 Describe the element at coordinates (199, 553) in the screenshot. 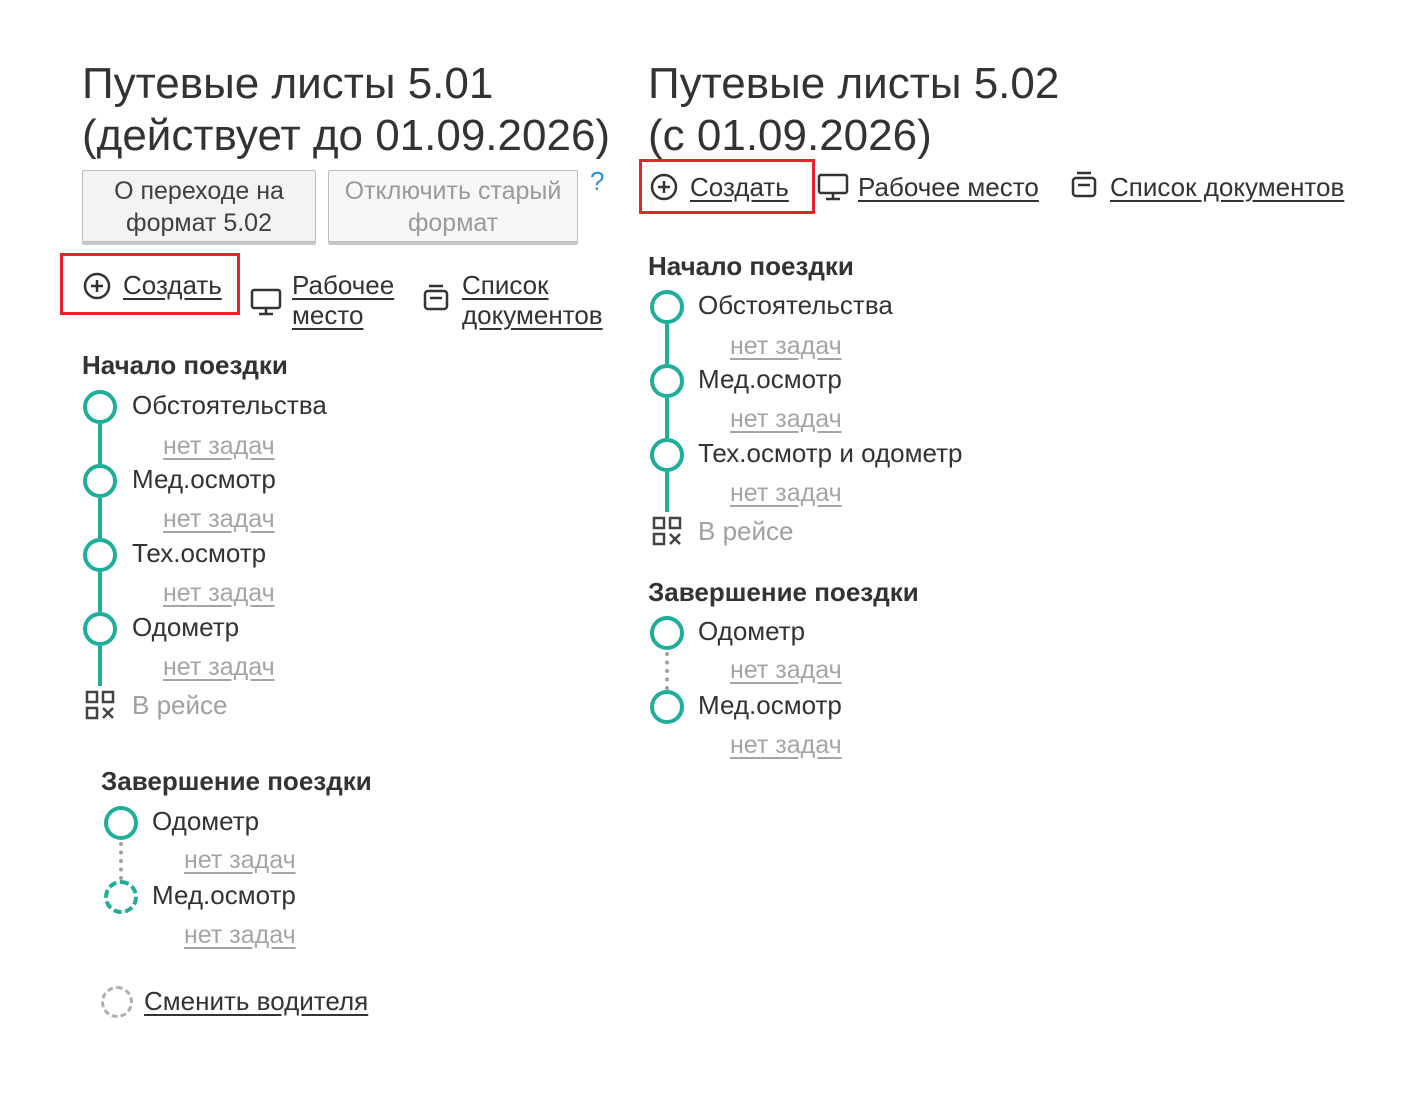

I see `step-tech-inspection: Тех.осмотр` at that location.